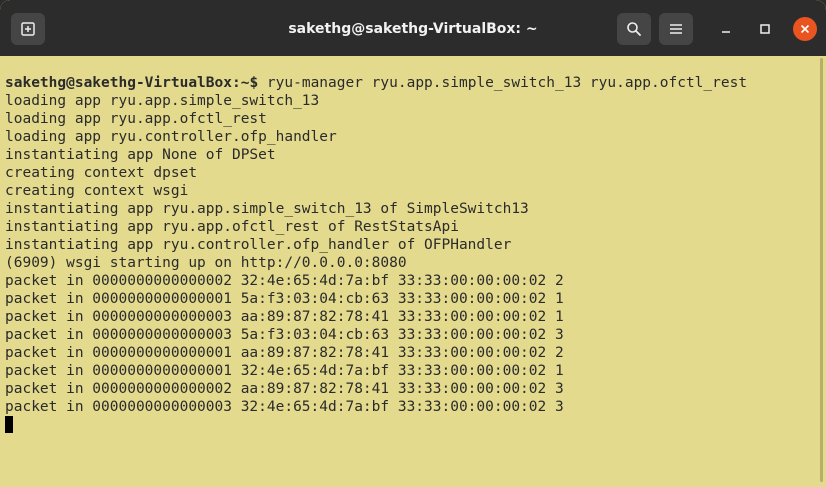  Describe the element at coordinates (136, 119) in the screenshot. I see `output-line: loading app ryu.app.ofctl_rest` at that location.